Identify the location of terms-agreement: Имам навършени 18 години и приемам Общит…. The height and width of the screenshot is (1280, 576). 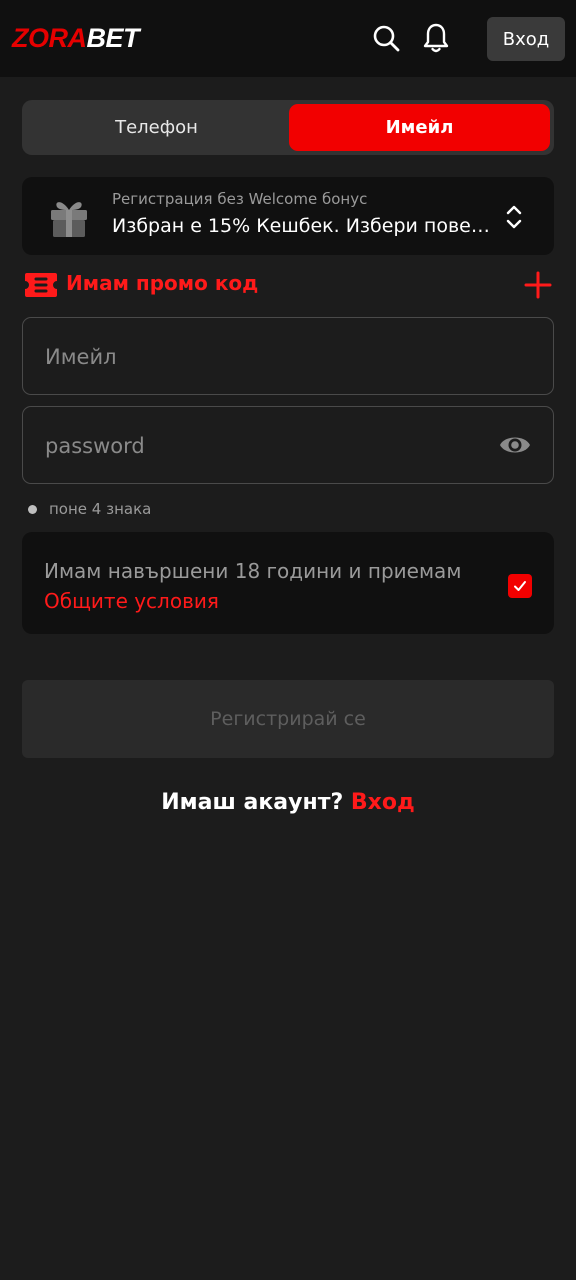
(288, 583).